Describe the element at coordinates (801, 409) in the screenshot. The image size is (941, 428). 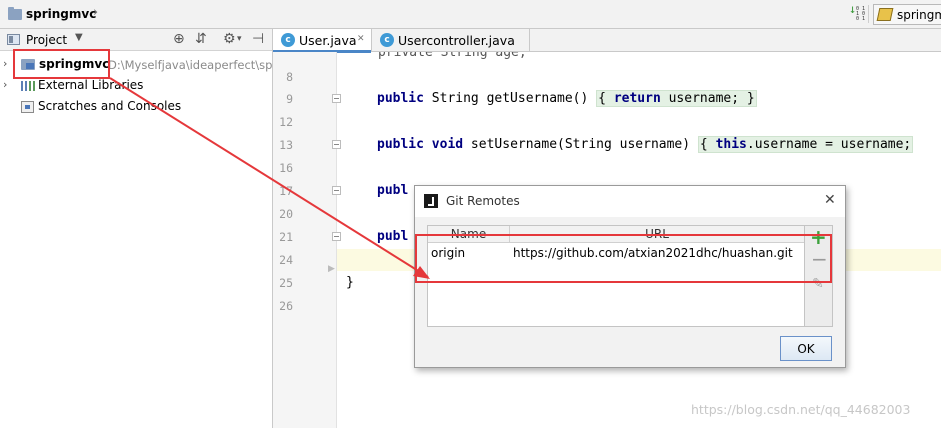
I see `watermark: https://blog.csdn.net/qq_44682003` at that location.